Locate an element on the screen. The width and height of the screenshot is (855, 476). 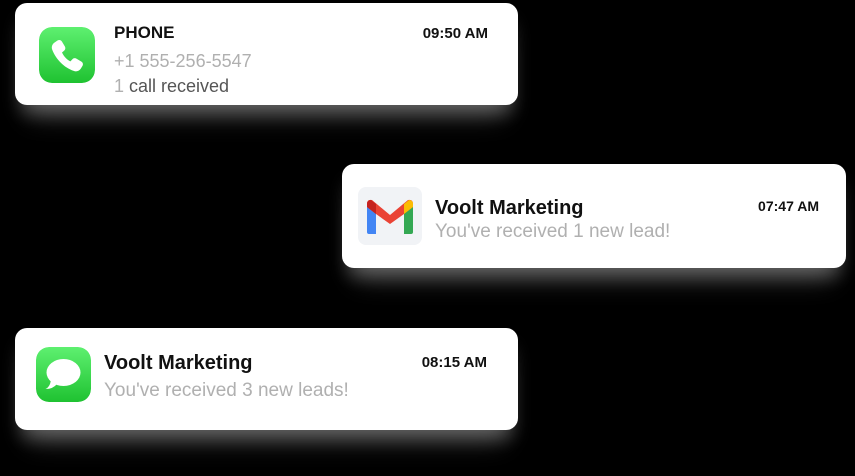
call-summary-text: call received is located at coordinates (177, 86).